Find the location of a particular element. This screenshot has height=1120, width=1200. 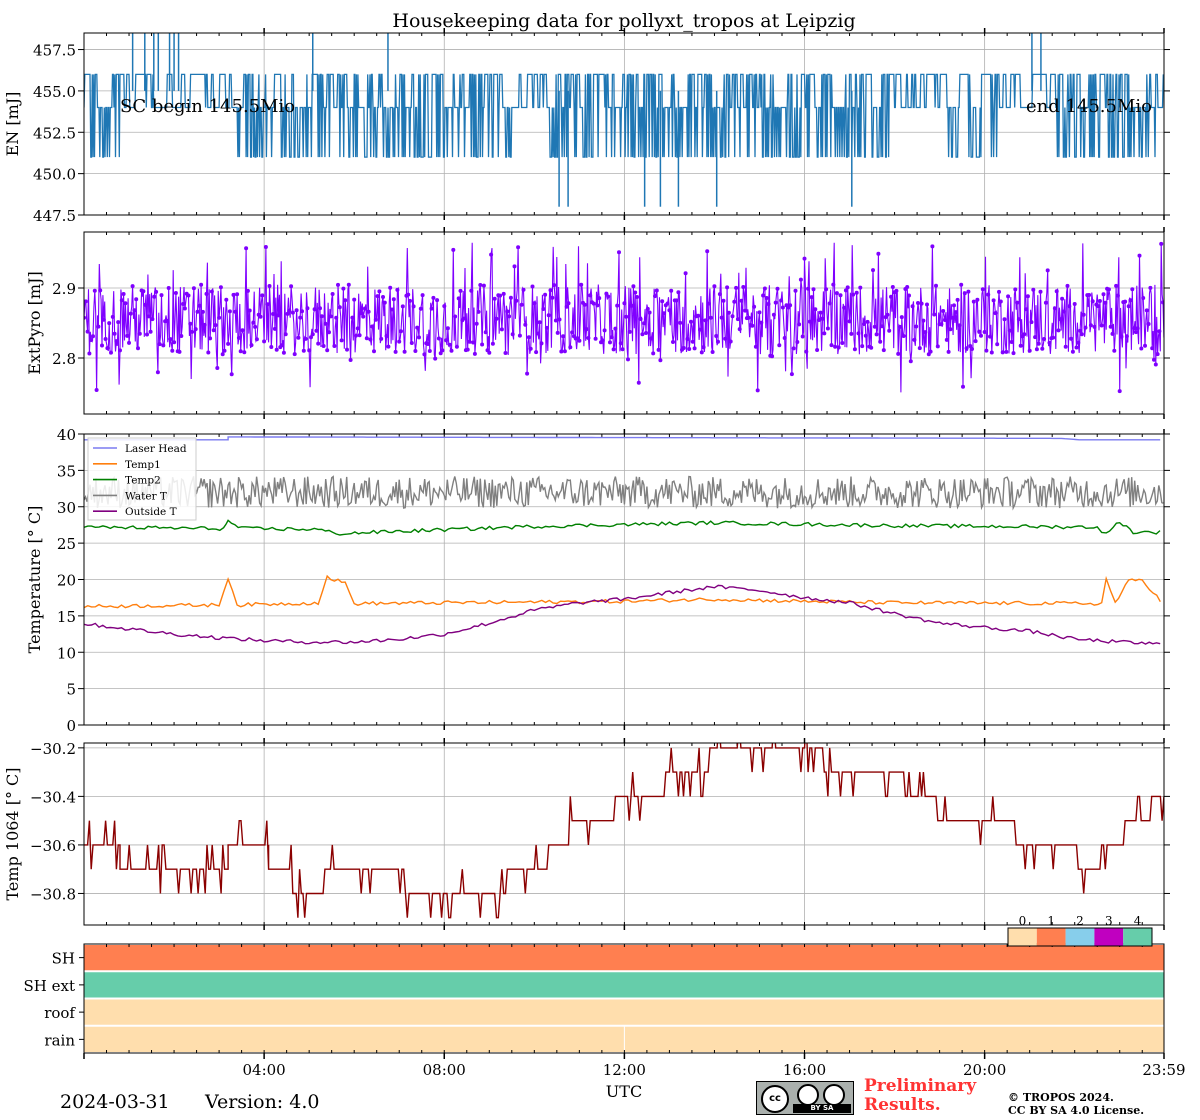

status-row-sh-ext is located at coordinates (624, 985).